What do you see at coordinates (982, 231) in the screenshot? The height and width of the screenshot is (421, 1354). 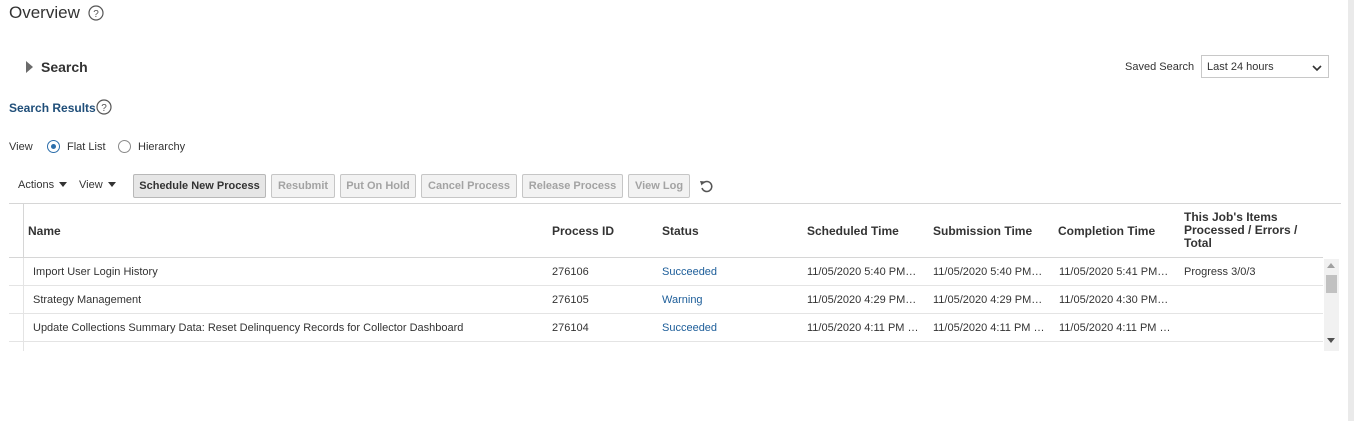 I see `column-header-submission-time: Submission Time` at bounding box center [982, 231].